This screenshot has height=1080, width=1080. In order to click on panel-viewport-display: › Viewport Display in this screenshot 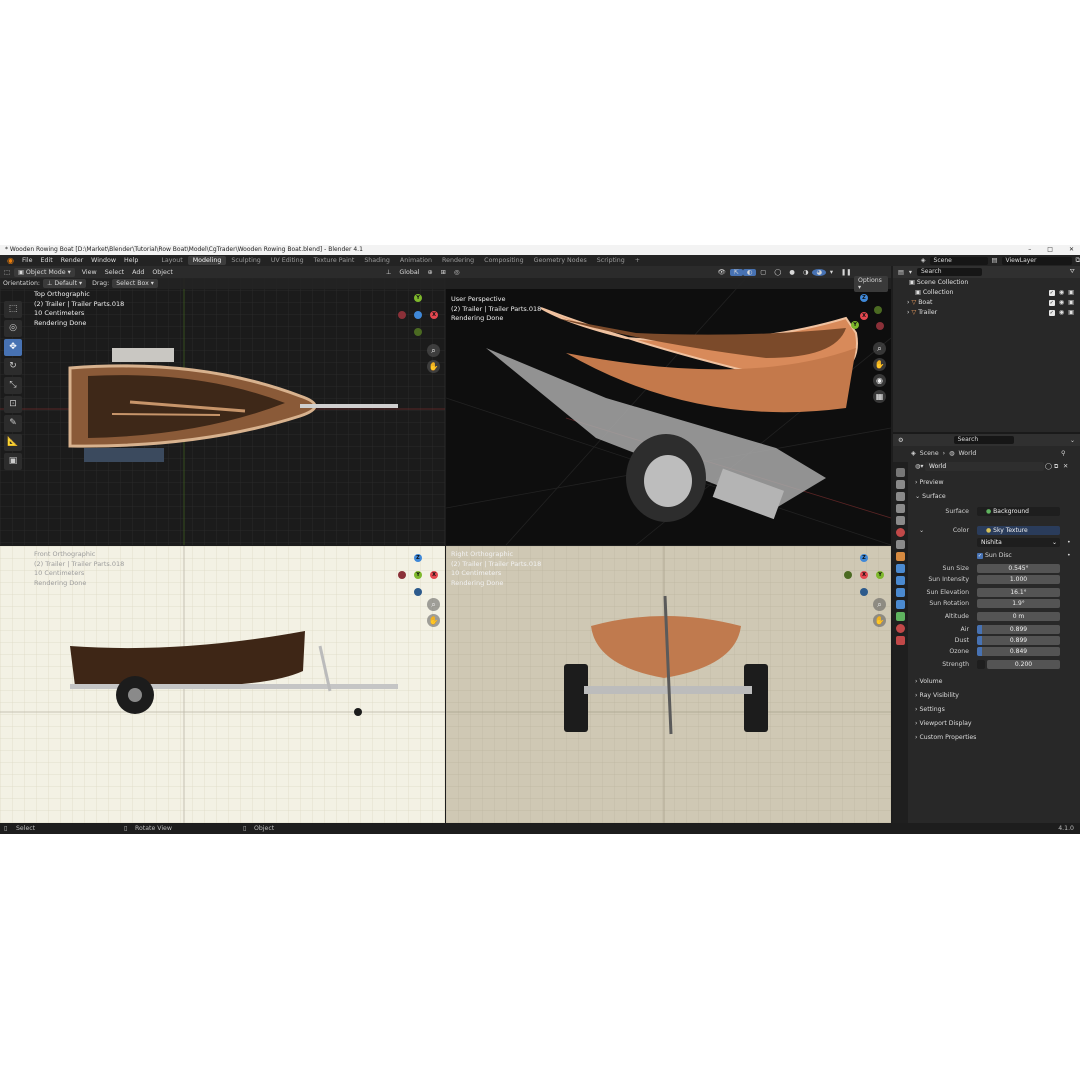, I will do `click(943, 724)`.